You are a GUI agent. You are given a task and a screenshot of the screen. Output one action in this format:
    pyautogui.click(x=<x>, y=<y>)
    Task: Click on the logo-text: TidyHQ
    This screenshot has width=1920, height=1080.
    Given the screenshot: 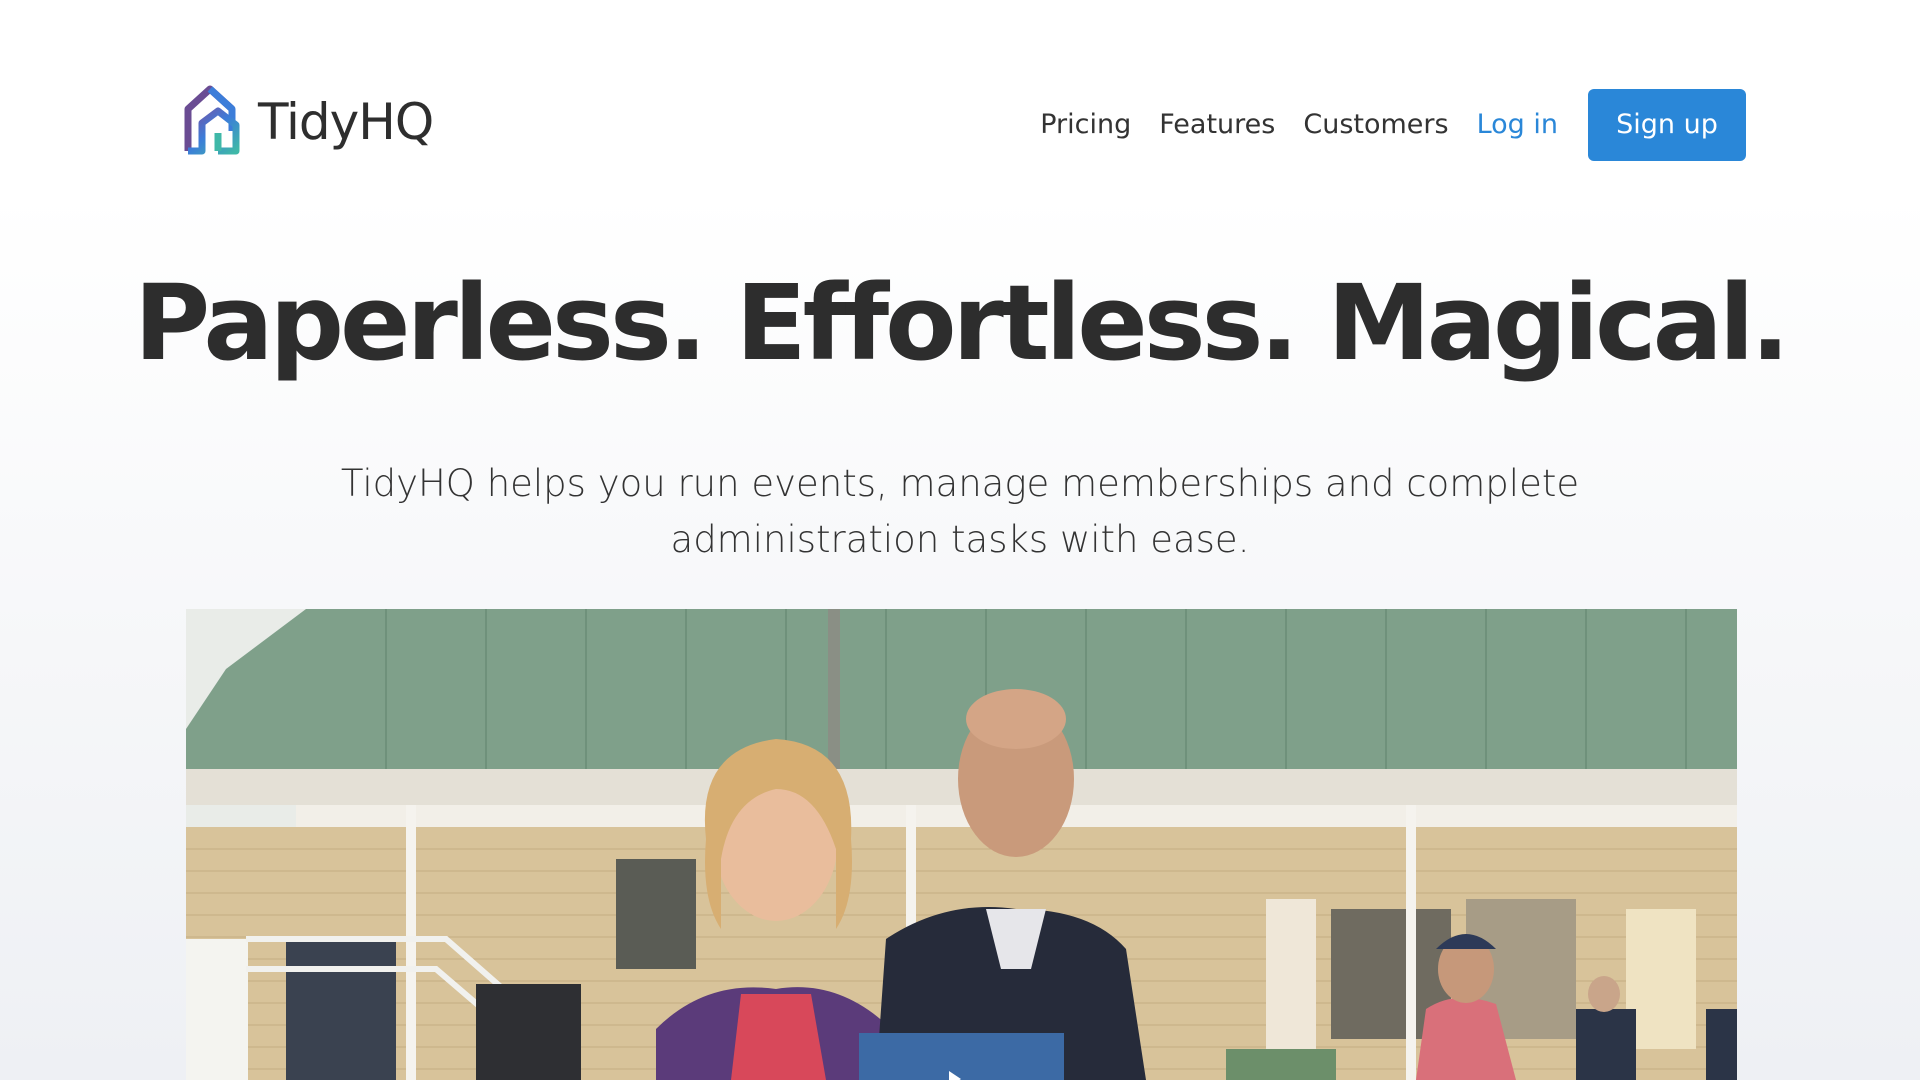 What is the action you would take?
    pyautogui.click(x=346, y=122)
    